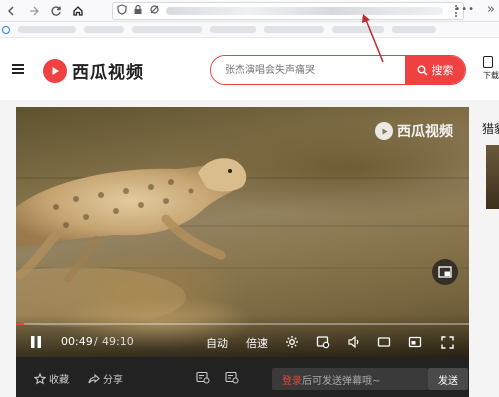 Image resolution: width=499 pixels, height=397 pixels. What do you see at coordinates (242, 335) in the screenshot?
I see `player-controls: 00:49 / 49:10 自动 倍速` at bounding box center [242, 335].